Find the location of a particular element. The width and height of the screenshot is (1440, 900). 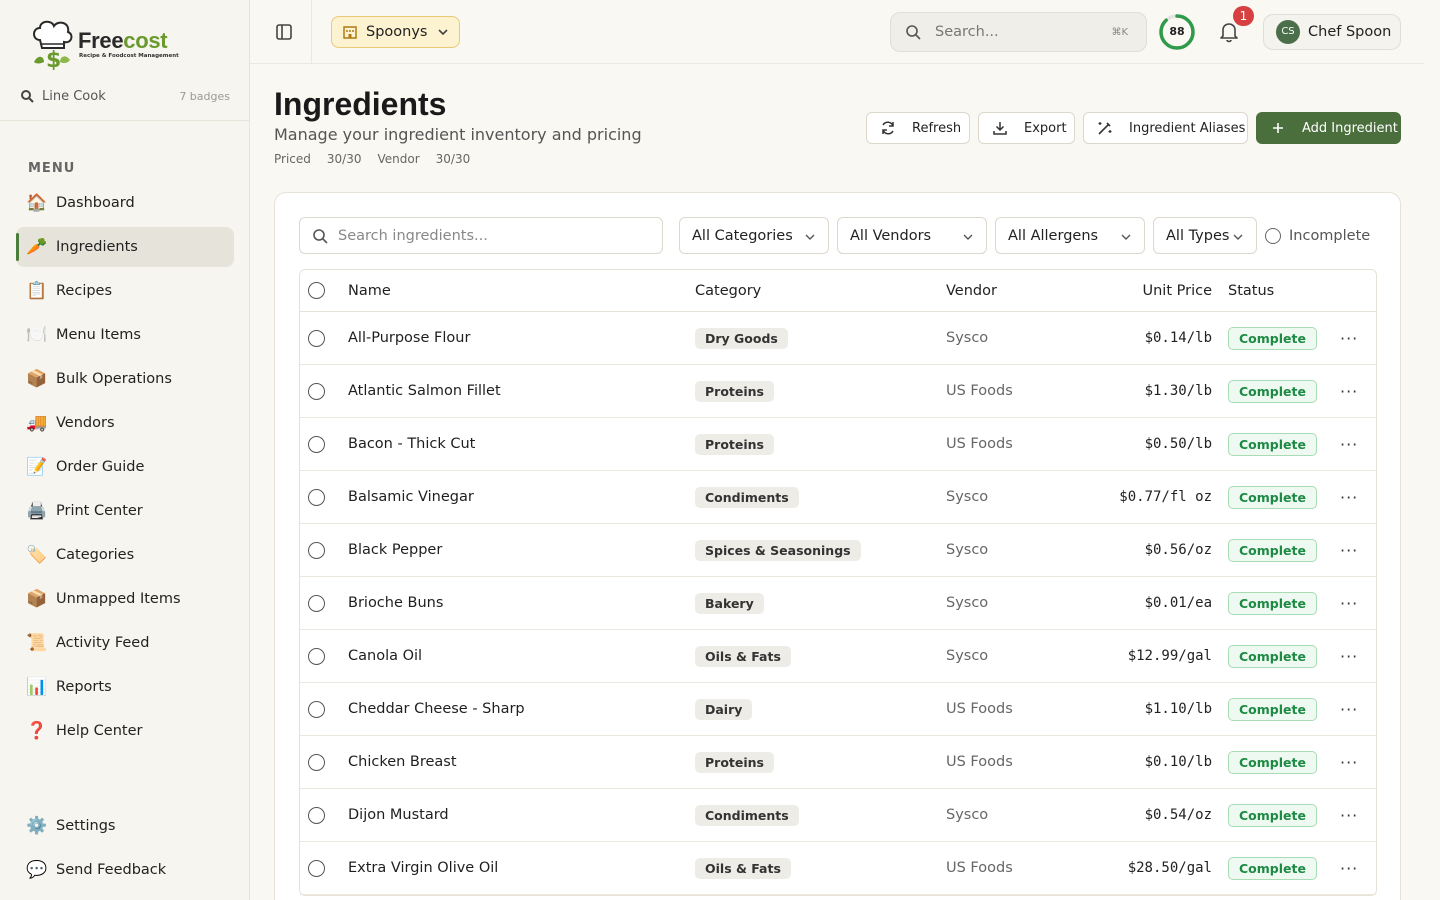

sidebar-item-recipes: 📋 Recipes is located at coordinates (125, 291).